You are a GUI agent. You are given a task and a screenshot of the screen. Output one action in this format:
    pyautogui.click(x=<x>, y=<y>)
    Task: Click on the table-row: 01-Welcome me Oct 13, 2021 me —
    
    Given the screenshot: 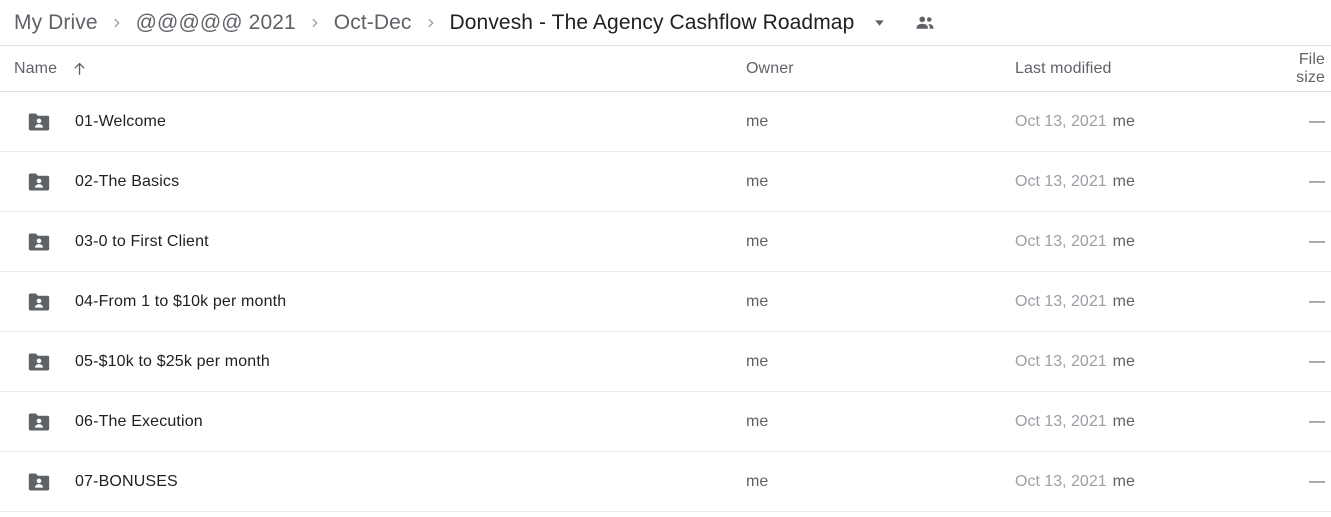 What is the action you would take?
    pyautogui.click(x=665, y=122)
    